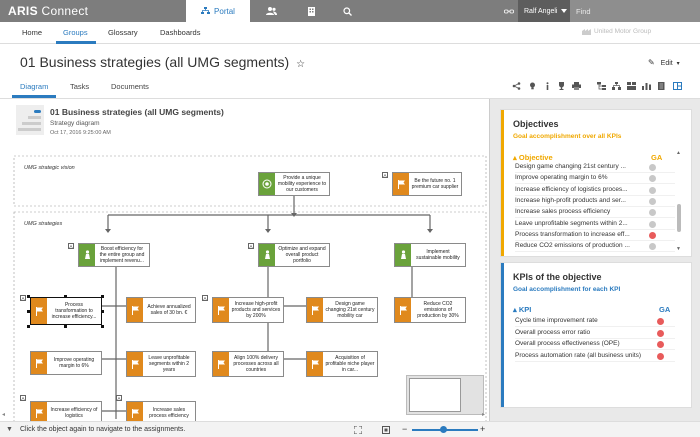 Image resolution: width=700 pixels, height=437 pixels. Describe the element at coordinates (3, 414) in the screenshot. I see `scroll-left-icon: ◂` at that location.